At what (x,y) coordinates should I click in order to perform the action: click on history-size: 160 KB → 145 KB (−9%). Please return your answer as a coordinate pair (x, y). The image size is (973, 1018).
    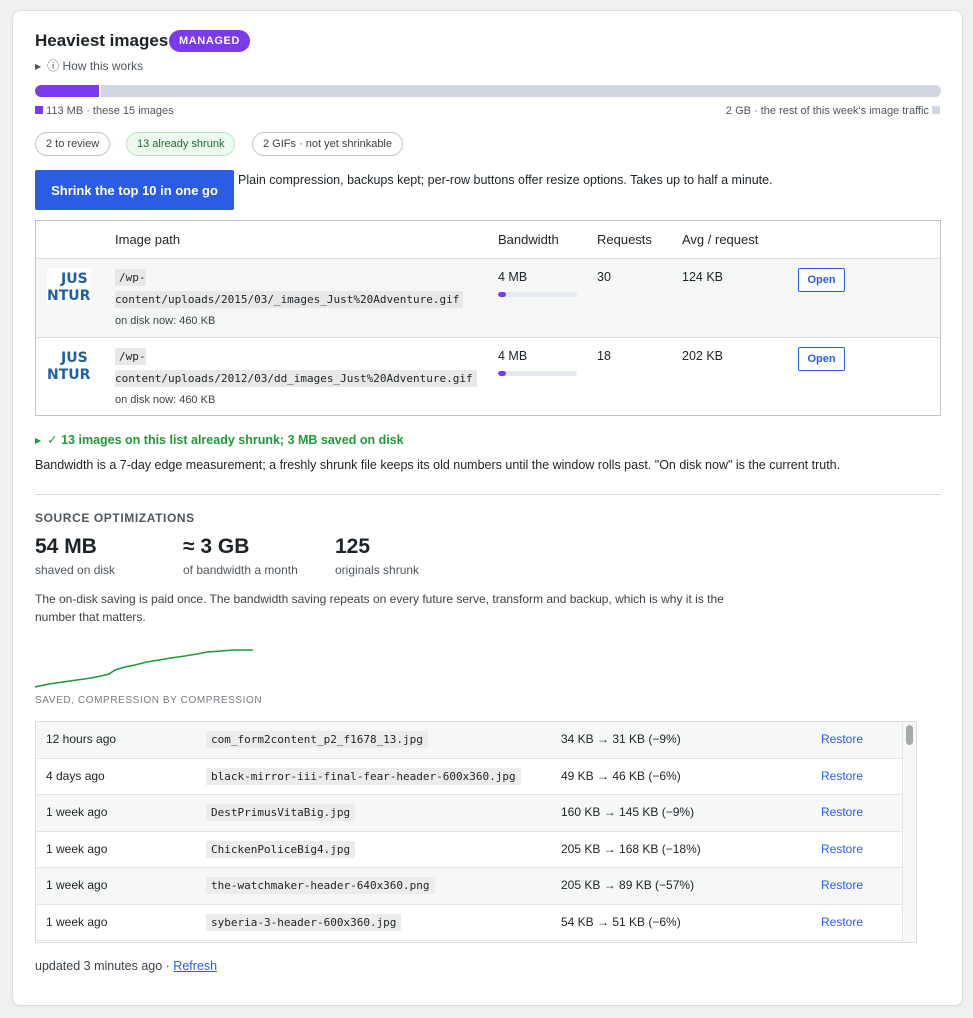
    Looking at the image, I should click on (628, 812).